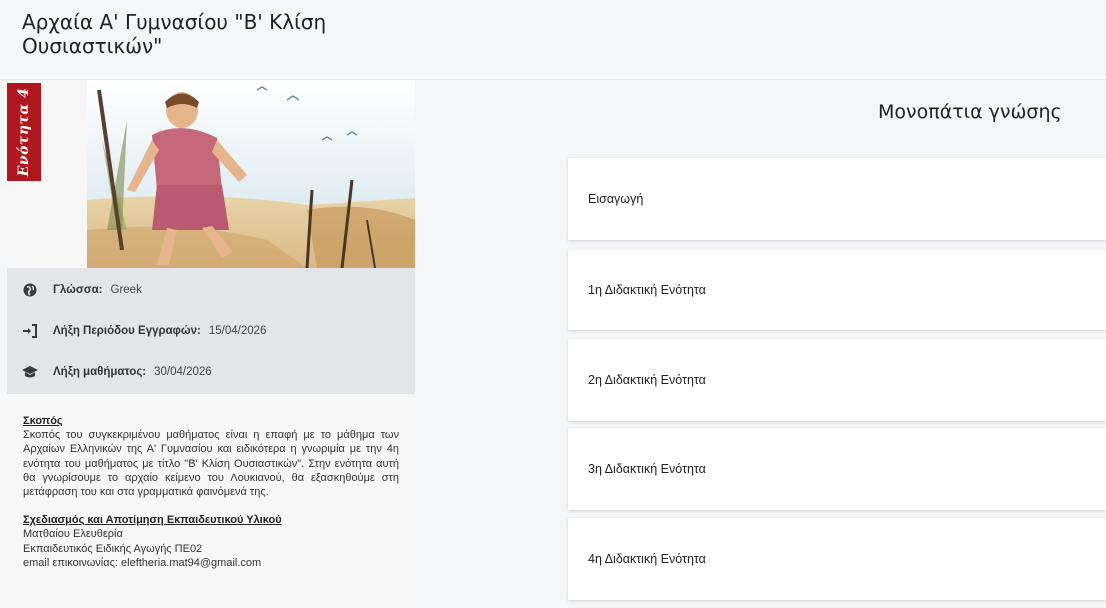  What do you see at coordinates (183, 372) in the screenshot?
I see `course-end-value: 30/04/2026` at bounding box center [183, 372].